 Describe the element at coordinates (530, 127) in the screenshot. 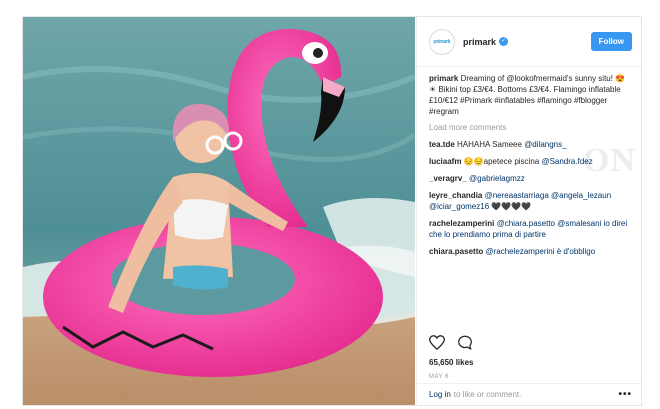

I see `load-more-comments-link: Load more comments` at that location.